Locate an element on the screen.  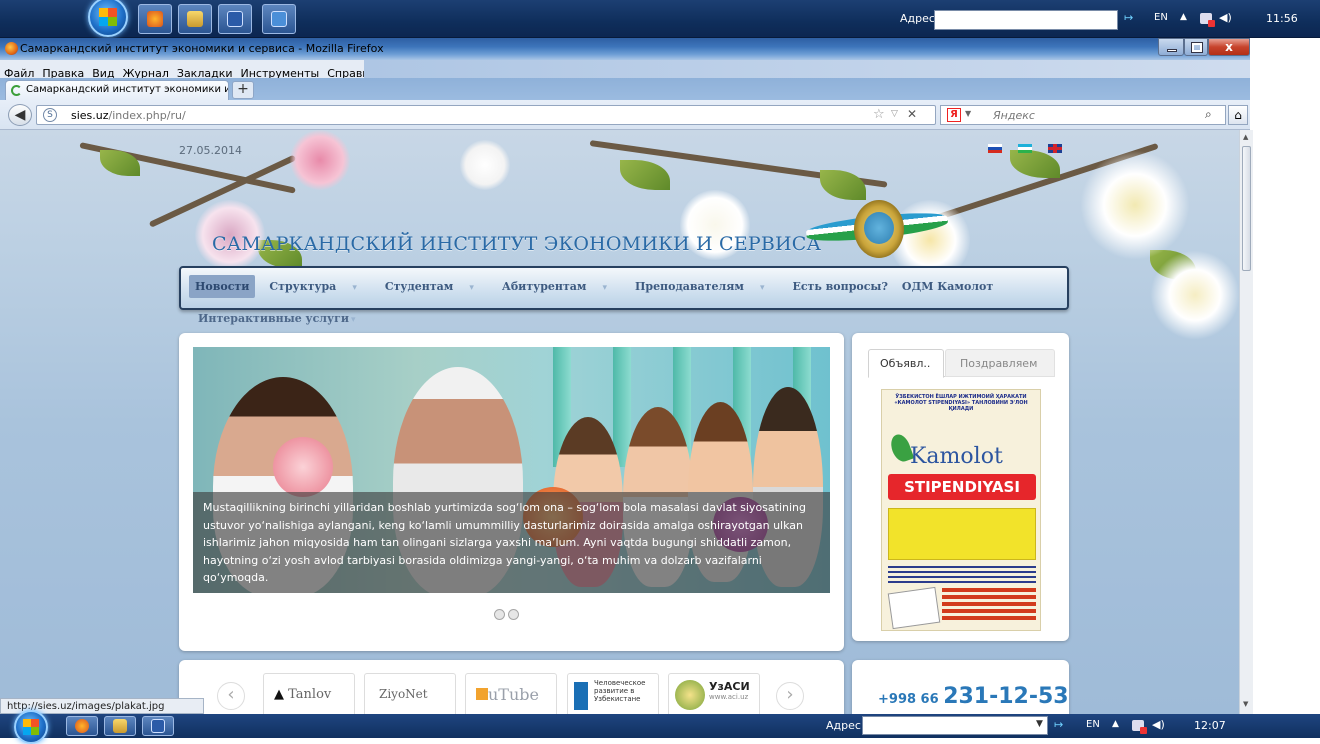
app-taskbar-button is located at coordinates (279, 19).